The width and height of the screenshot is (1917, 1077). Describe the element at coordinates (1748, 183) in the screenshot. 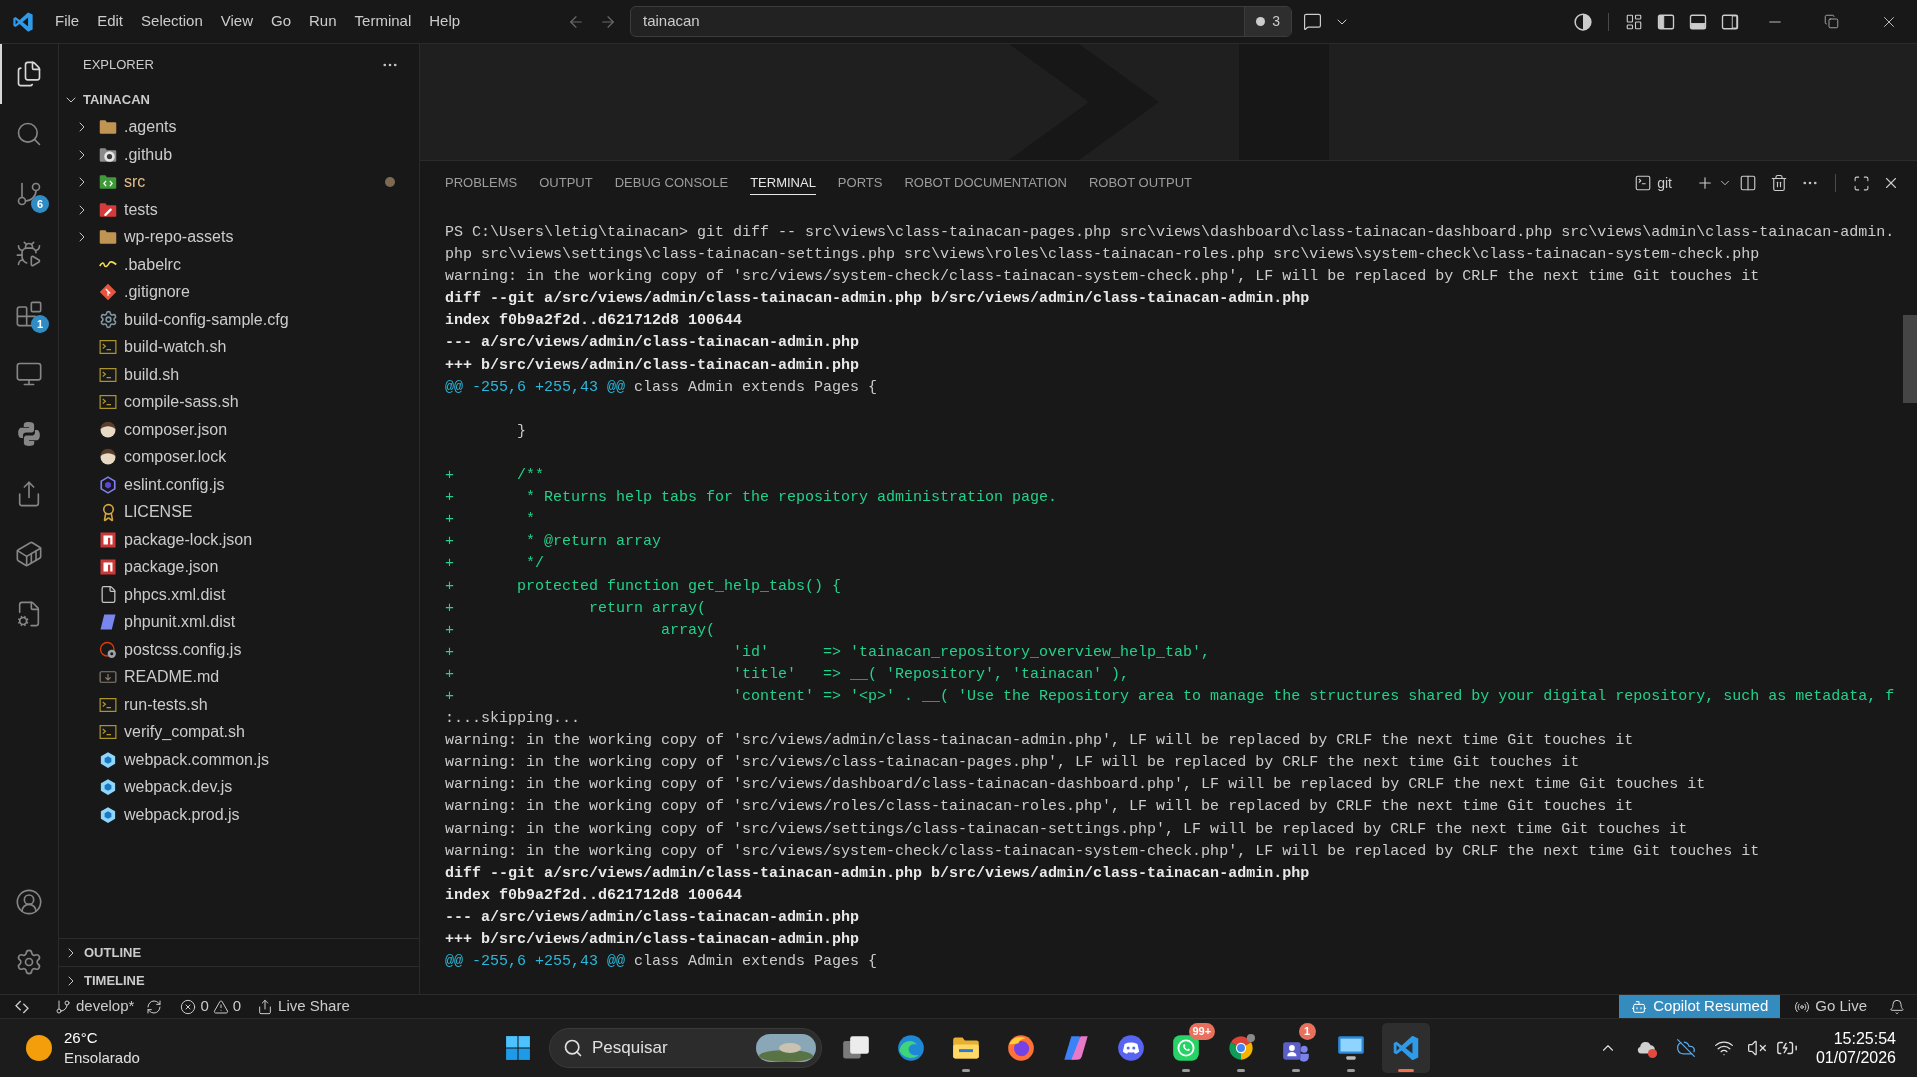

I see `split-icon` at that location.